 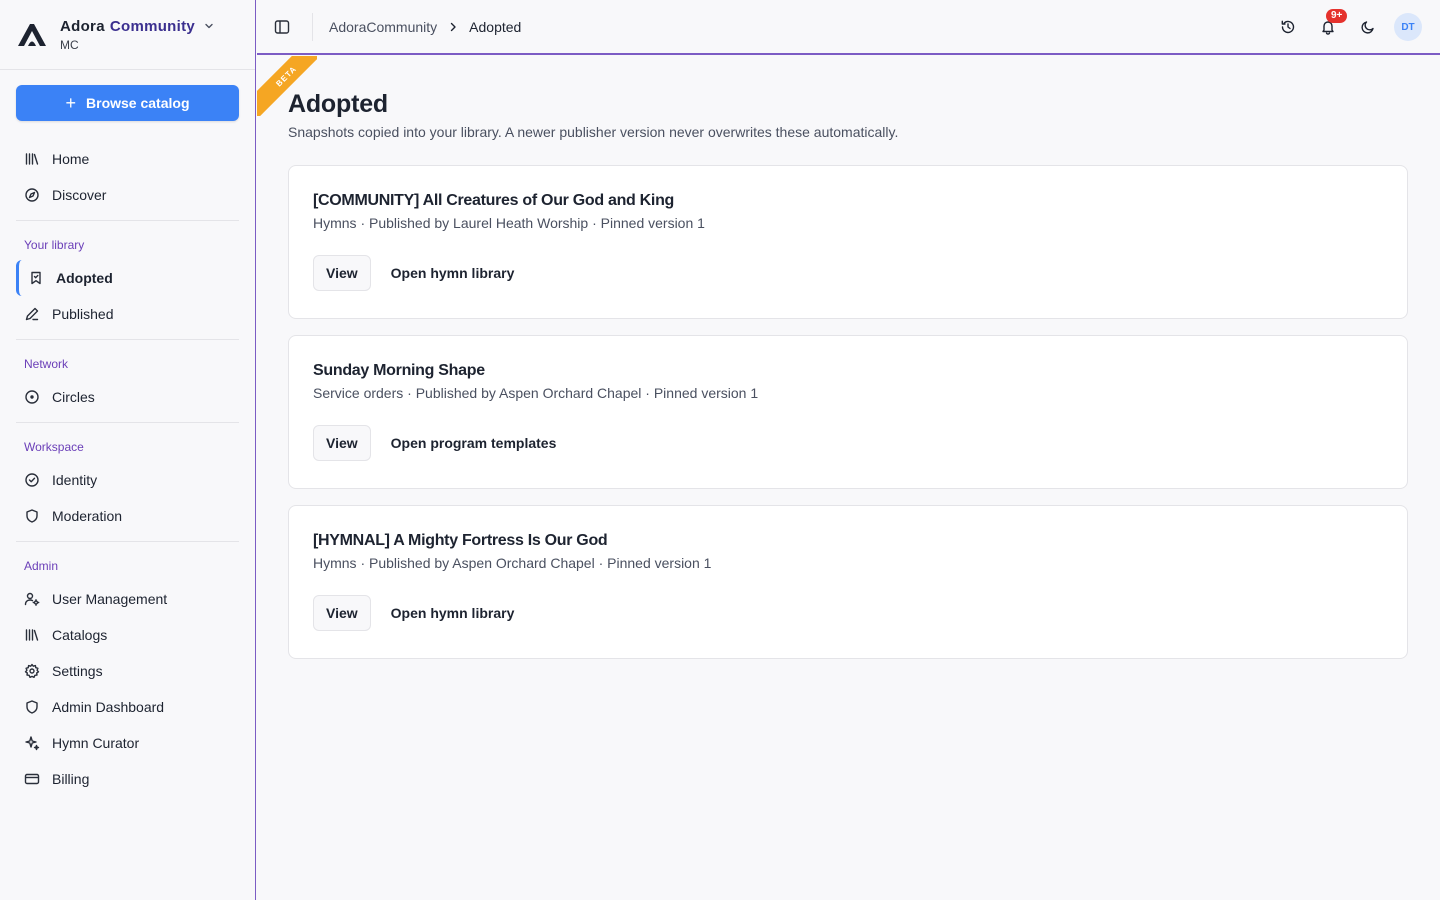 What do you see at coordinates (127, 671) in the screenshot?
I see `sidebar-item-settings: Settings` at bounding box center [127, 671].